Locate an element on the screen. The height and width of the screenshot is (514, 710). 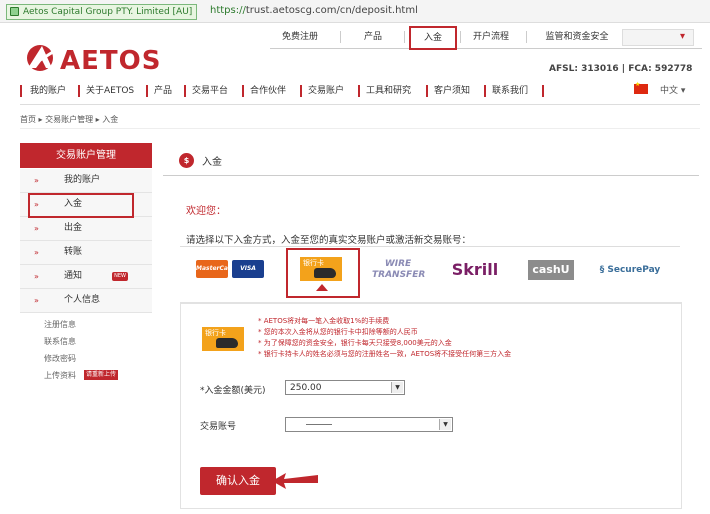
sidebar-item-transfer: » 转账 is located at coordinates (86, 253).